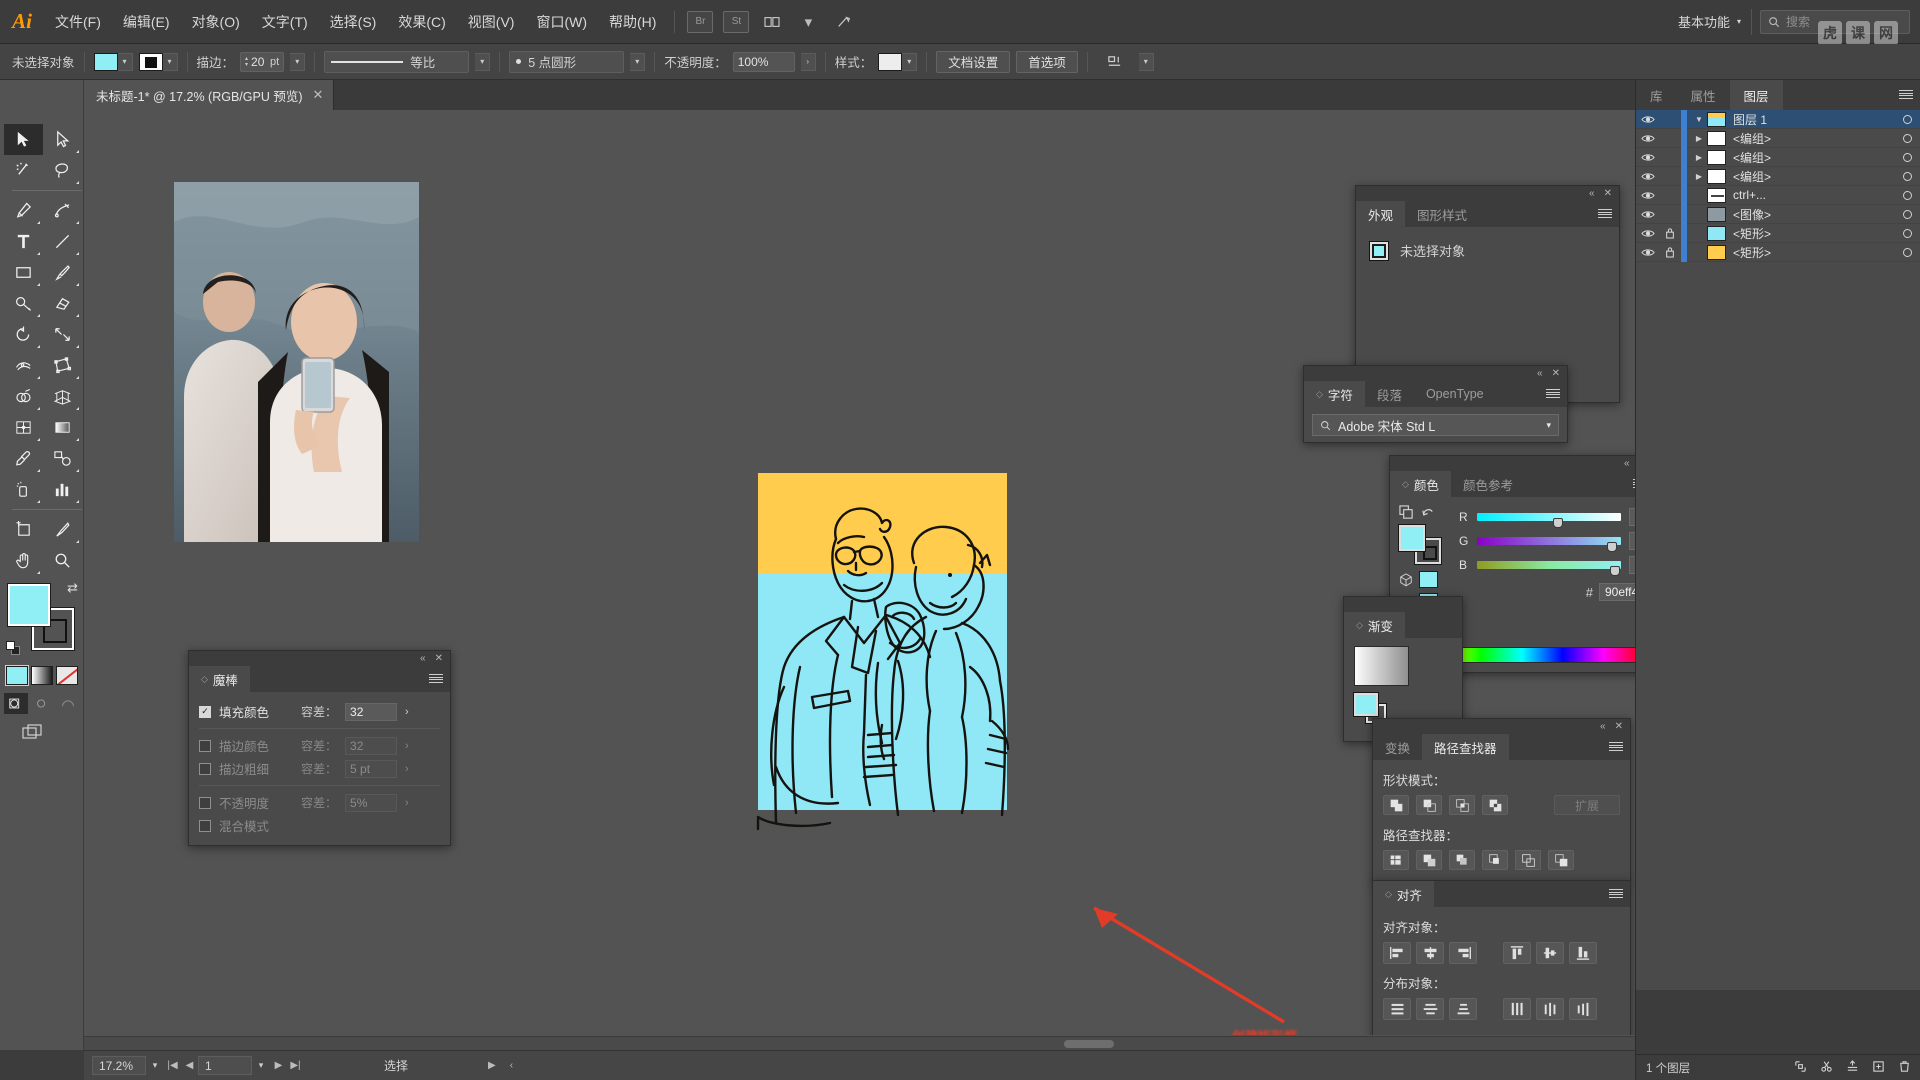 This screenshot has height=1080, width=1920. What do you see at coordinates (1397, 953) in the screenshot?
I see `align-left-button` at bounding box center [1397, 953].